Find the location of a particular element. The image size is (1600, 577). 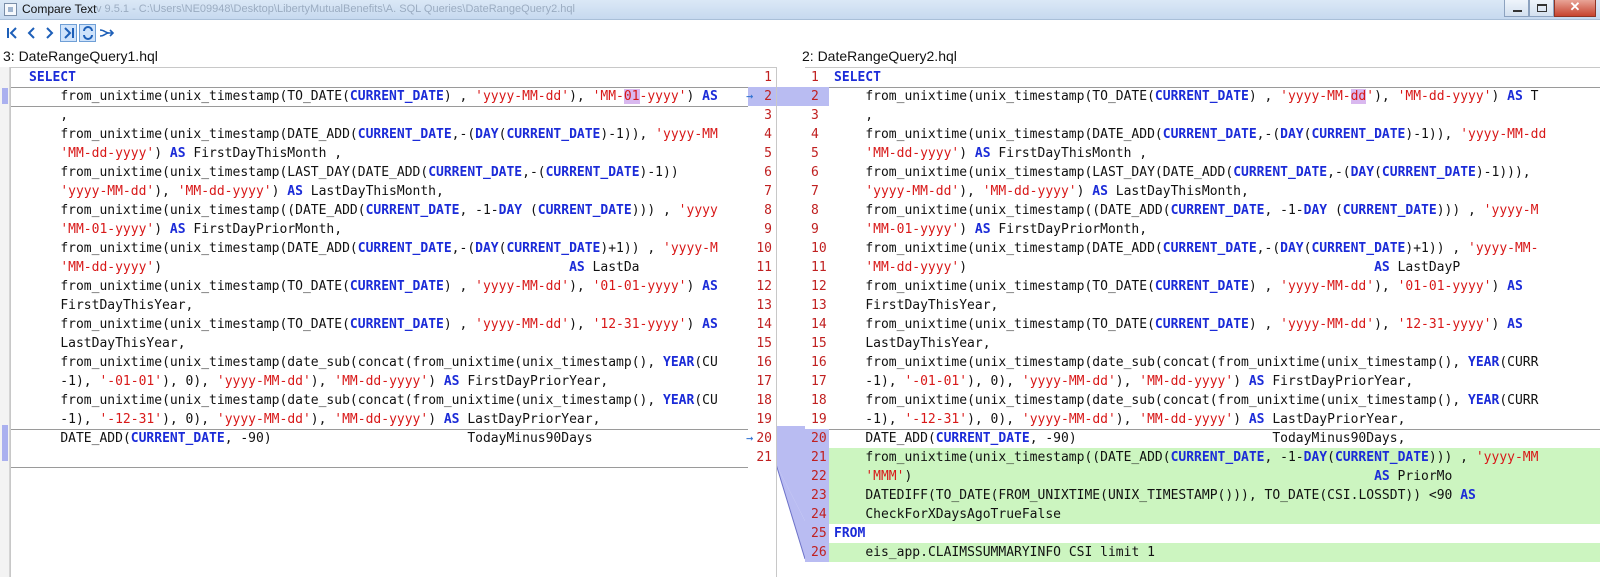

line-number: 25 is located at coordinates (819, 533).